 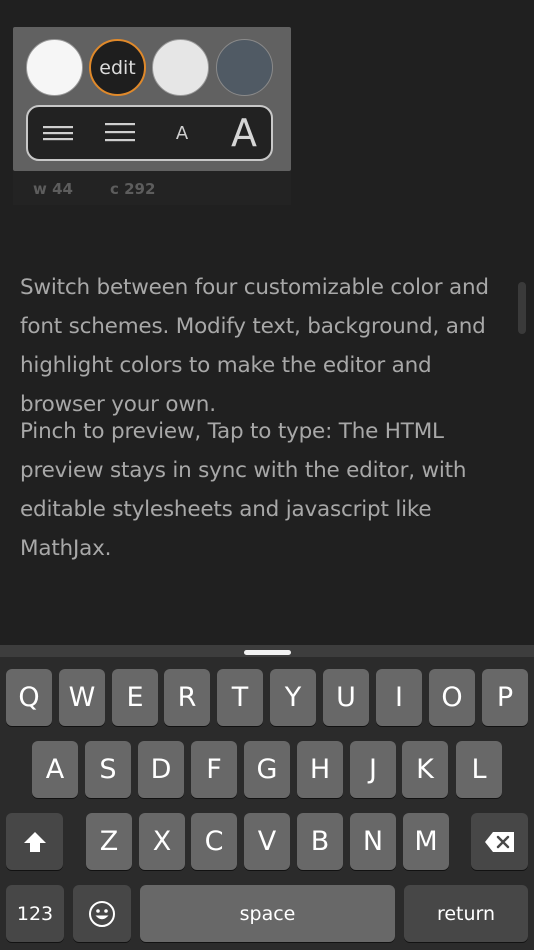 What do you see at coordinates (466, 913) in the screenshot?
I see `return-key: return` at bounding box center [466, 913].